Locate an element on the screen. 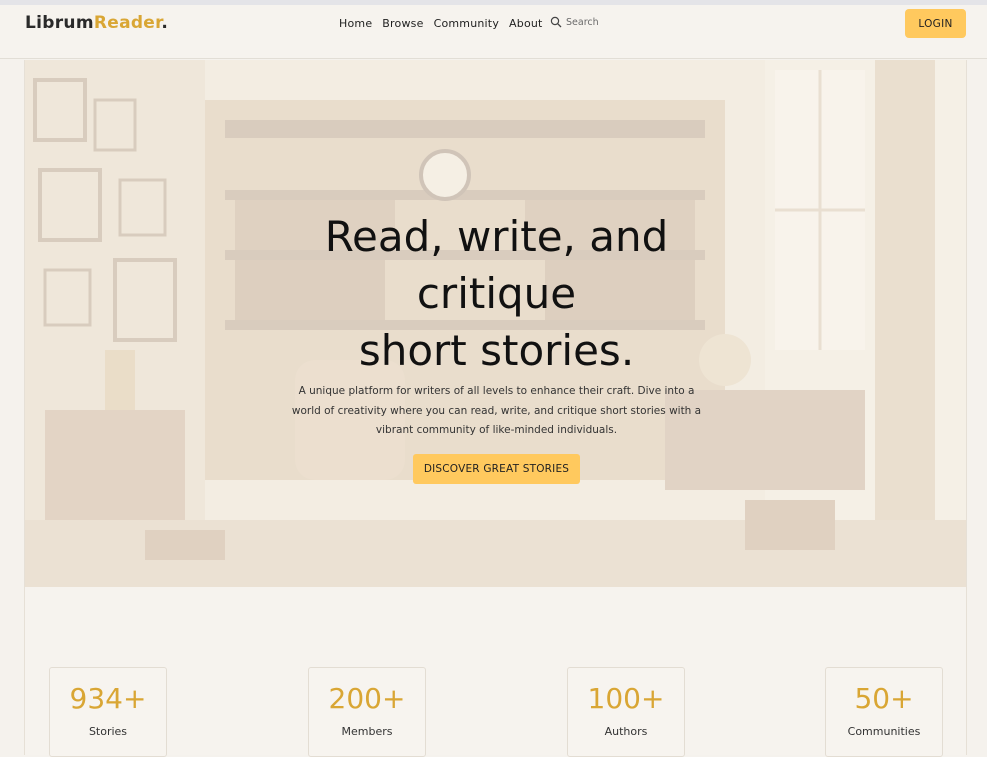 This screenshot has width=987, height=757. stat-value: 50+ is located at coordinates (884, 698).